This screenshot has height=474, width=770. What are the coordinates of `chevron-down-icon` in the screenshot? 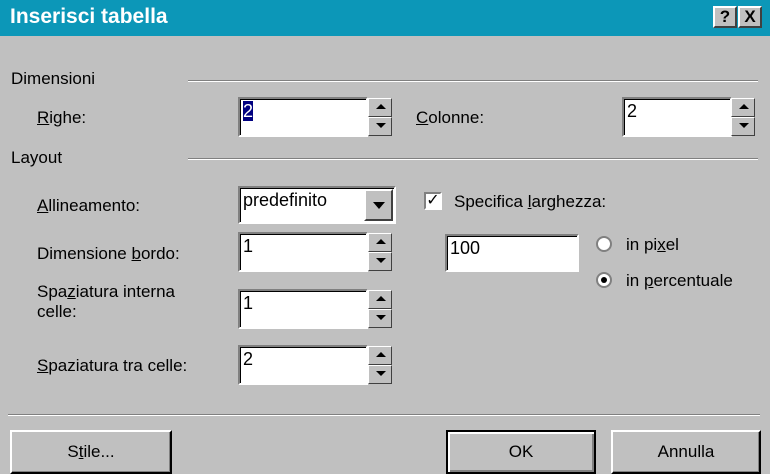 It's located at (379, 205).